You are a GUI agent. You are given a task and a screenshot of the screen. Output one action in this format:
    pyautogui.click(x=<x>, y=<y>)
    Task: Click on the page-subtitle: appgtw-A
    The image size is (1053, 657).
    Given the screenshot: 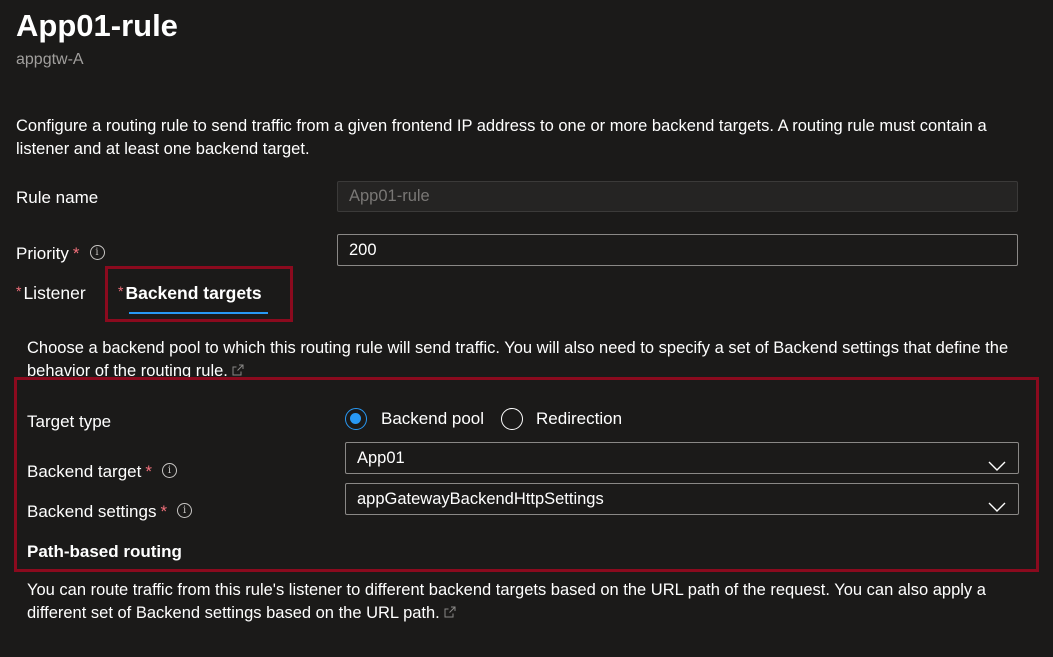 What is the action you would take?
    pyautogui.click(x=50, y=59)
    